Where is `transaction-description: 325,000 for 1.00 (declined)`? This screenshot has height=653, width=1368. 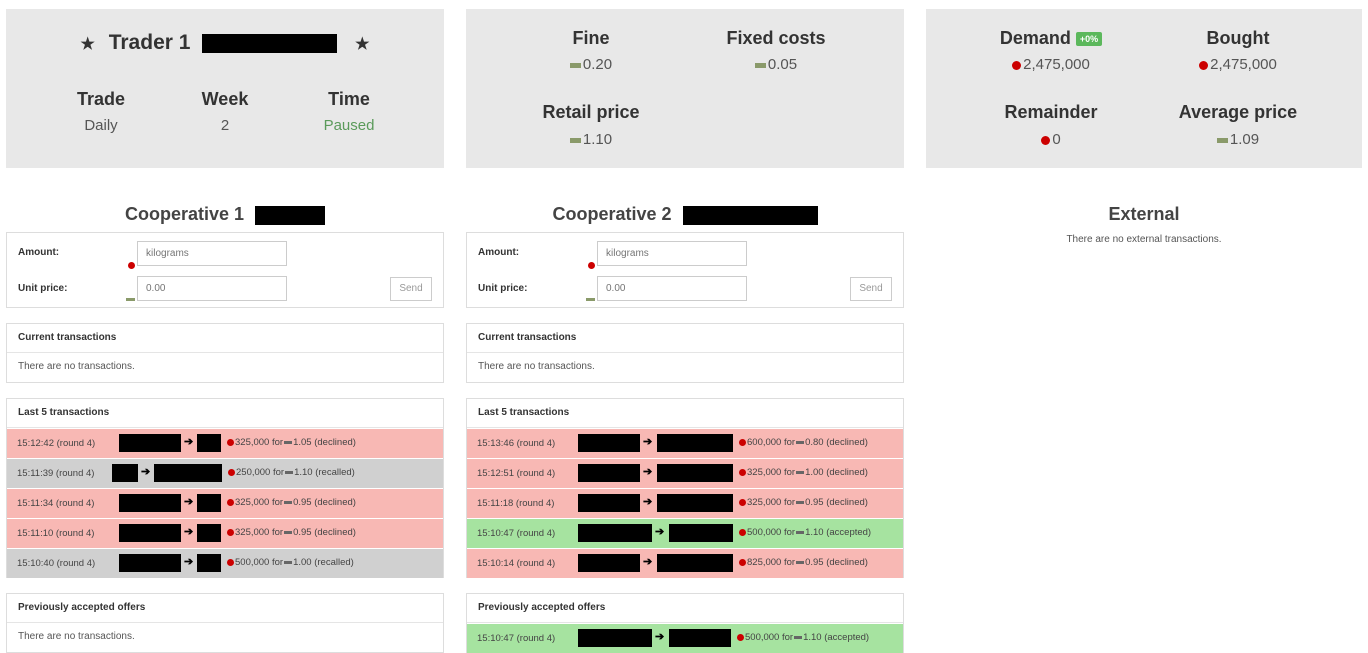
transaction-description: 325,000 for 1.00 (declined) is located at coordinates (803, 472).